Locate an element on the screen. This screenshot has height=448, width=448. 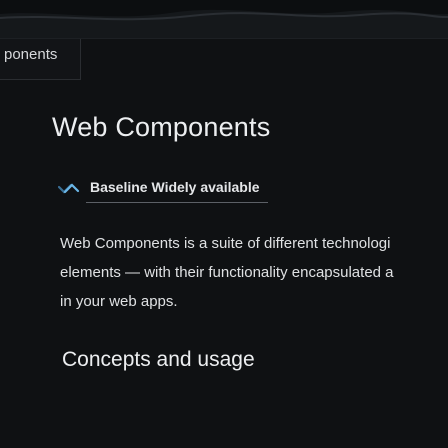
baseline-status-label: Baseline Widely available is located at coordinates (177, 188).